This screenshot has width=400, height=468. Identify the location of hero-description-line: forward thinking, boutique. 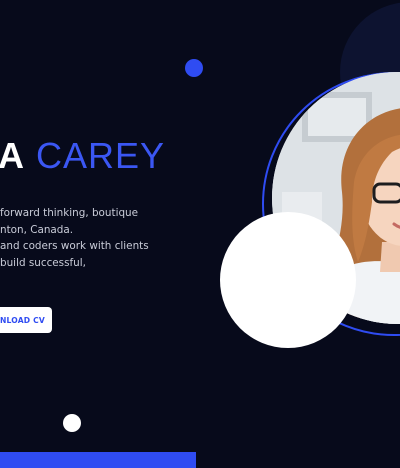
(69, 213).